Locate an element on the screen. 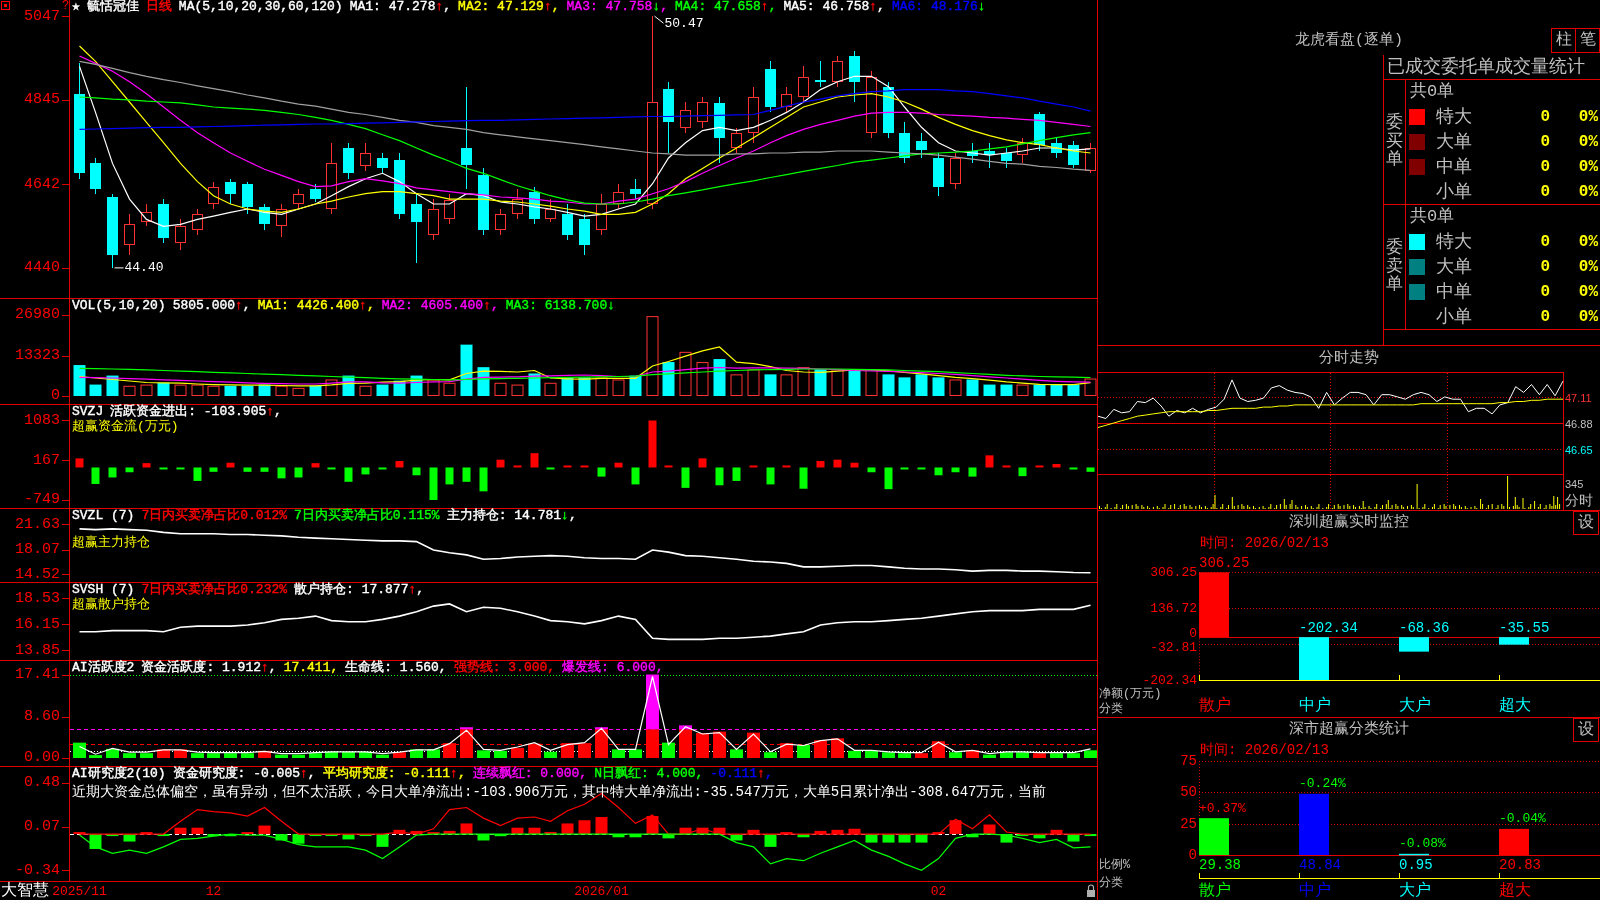  legend-text: 生命线: 1.560, is located at coordinates (396, 667).